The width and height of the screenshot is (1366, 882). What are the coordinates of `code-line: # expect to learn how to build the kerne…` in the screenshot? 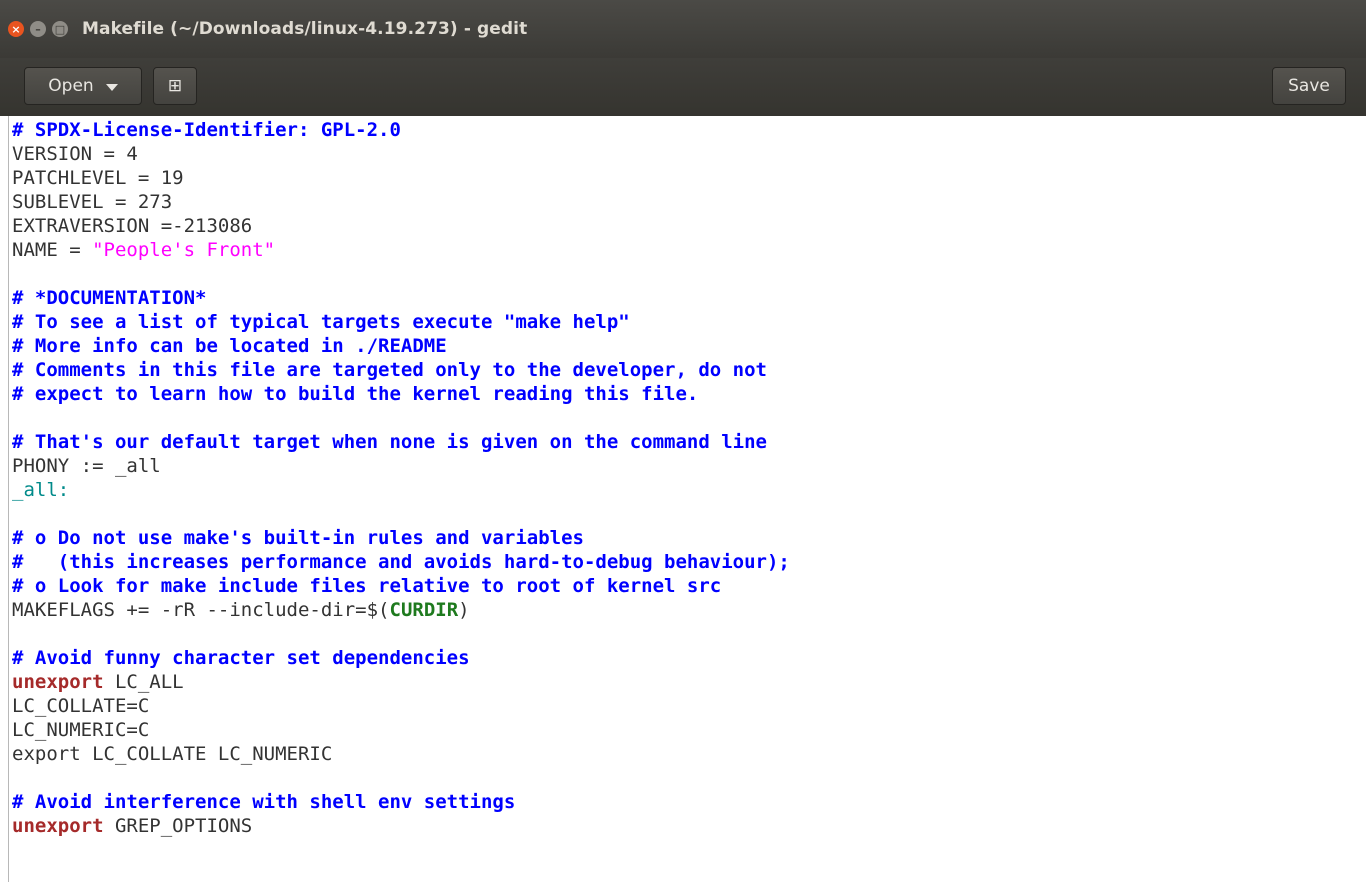 It's located at (401, 394).